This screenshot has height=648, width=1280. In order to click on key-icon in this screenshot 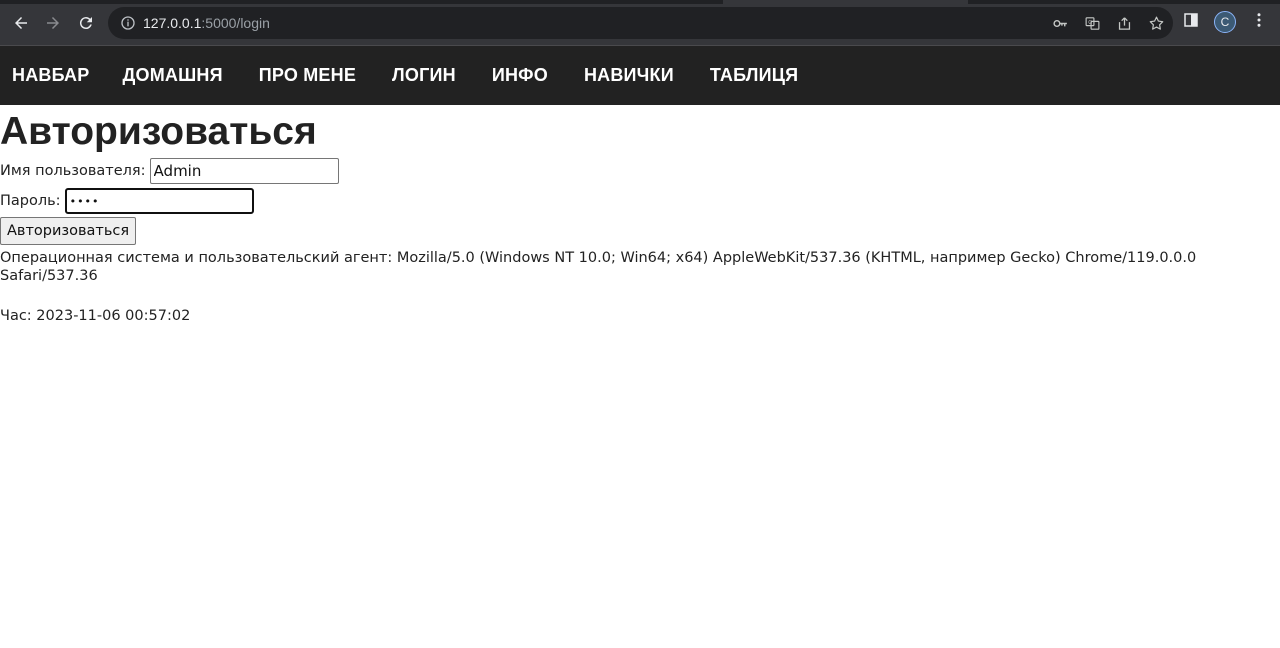, I will do `click(1060, 23)`.